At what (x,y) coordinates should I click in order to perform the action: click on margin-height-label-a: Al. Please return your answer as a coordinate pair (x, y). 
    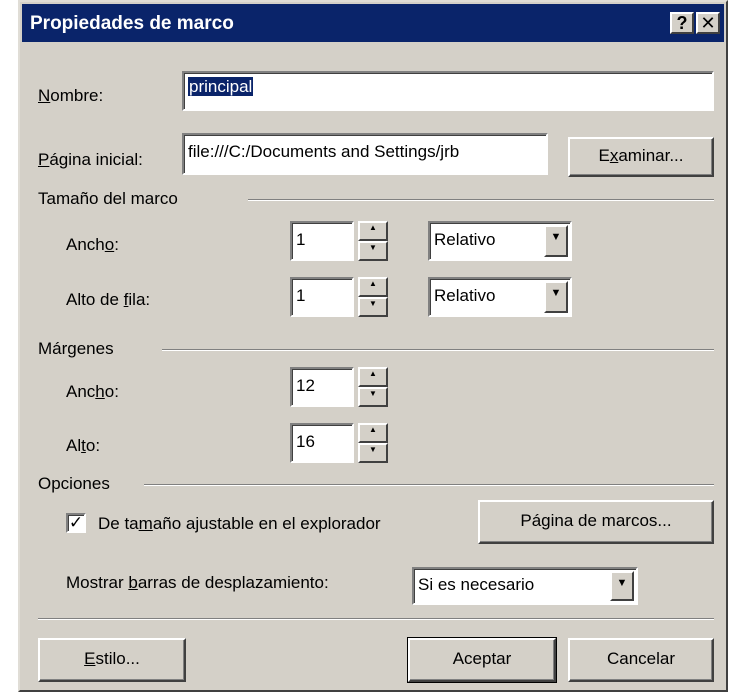
    Looking at the image, I should click on (74, 445).